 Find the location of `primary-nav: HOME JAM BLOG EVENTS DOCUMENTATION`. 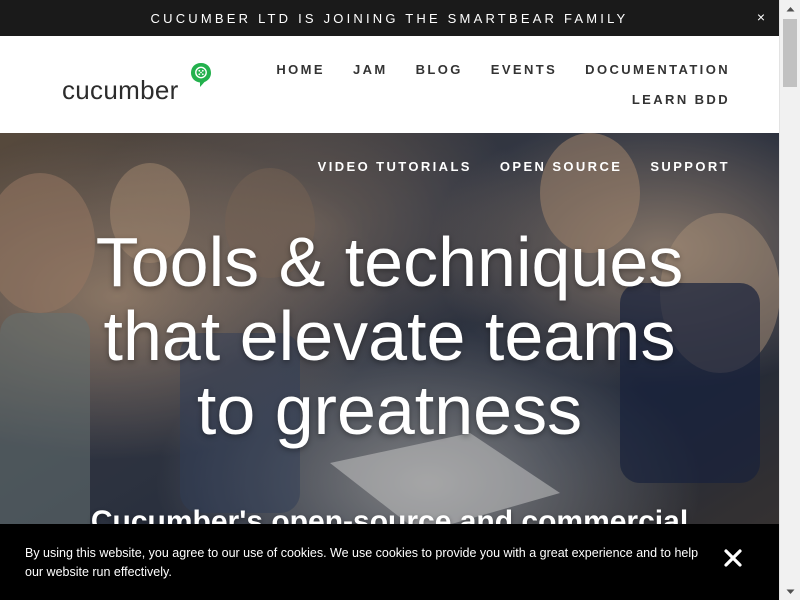

primary-nav: HOME JAM BLOG EVENTS DOCUMENTATION is located at coordinates (503, 69).